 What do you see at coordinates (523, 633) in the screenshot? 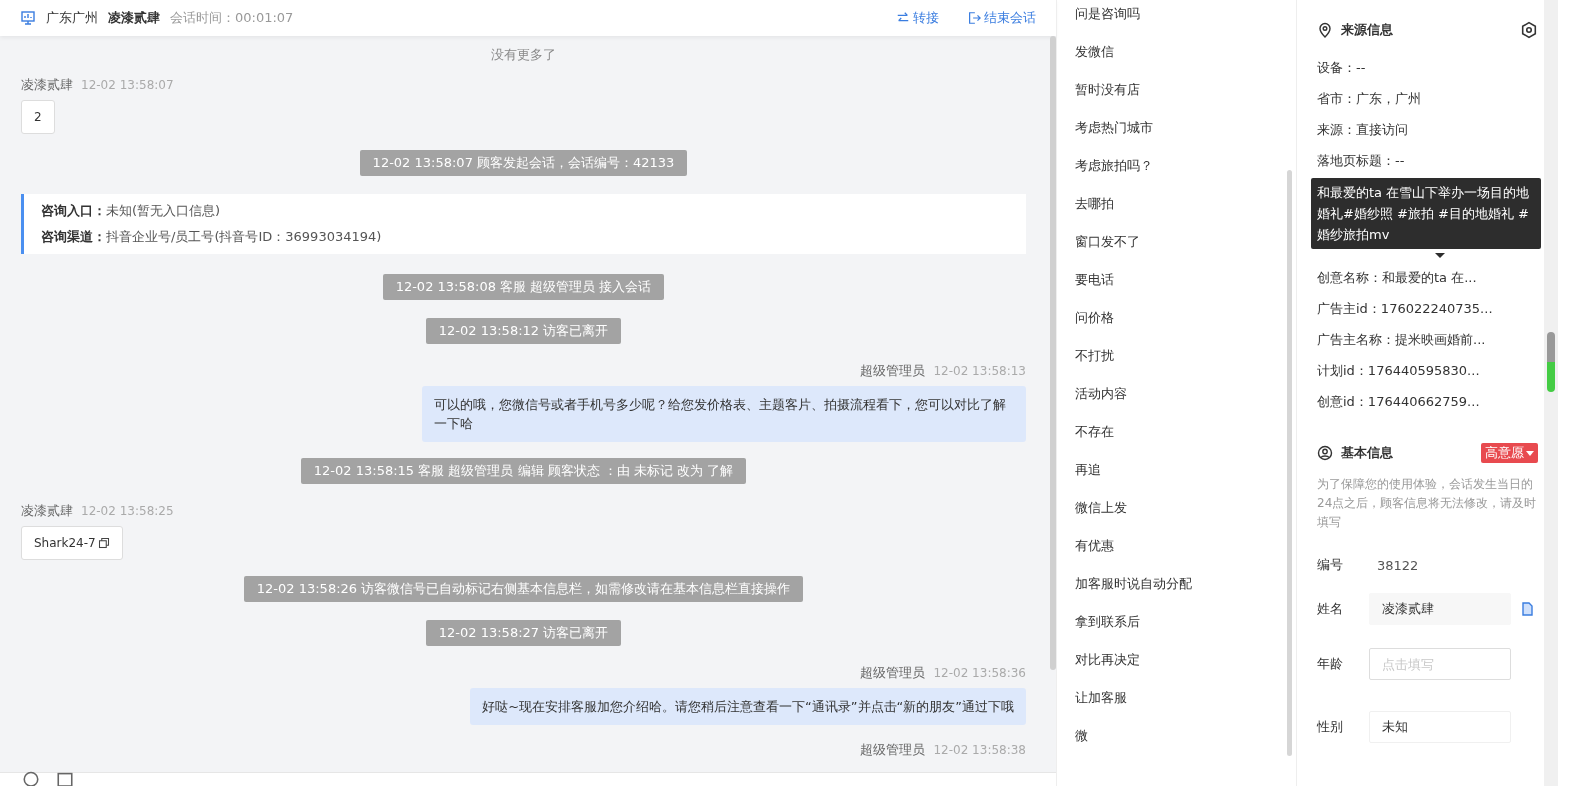
I see `system-notice: 12-02 13:58:27 访客已离开` at bounding box center [523, 633].